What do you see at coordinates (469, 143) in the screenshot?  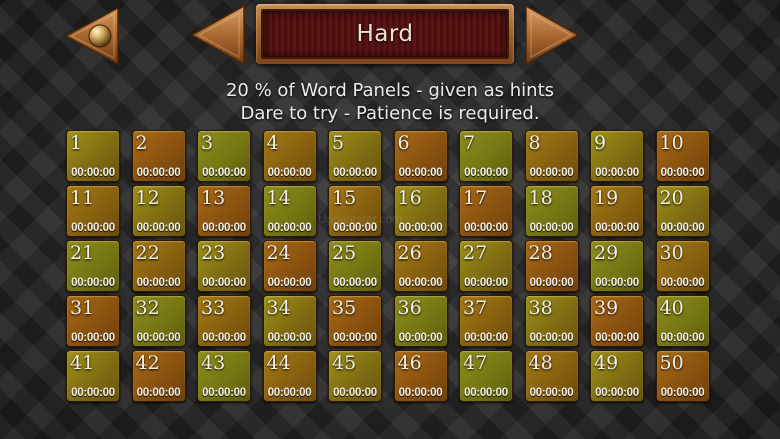 I see `level-number: 7` at bounding box center [469, 143].